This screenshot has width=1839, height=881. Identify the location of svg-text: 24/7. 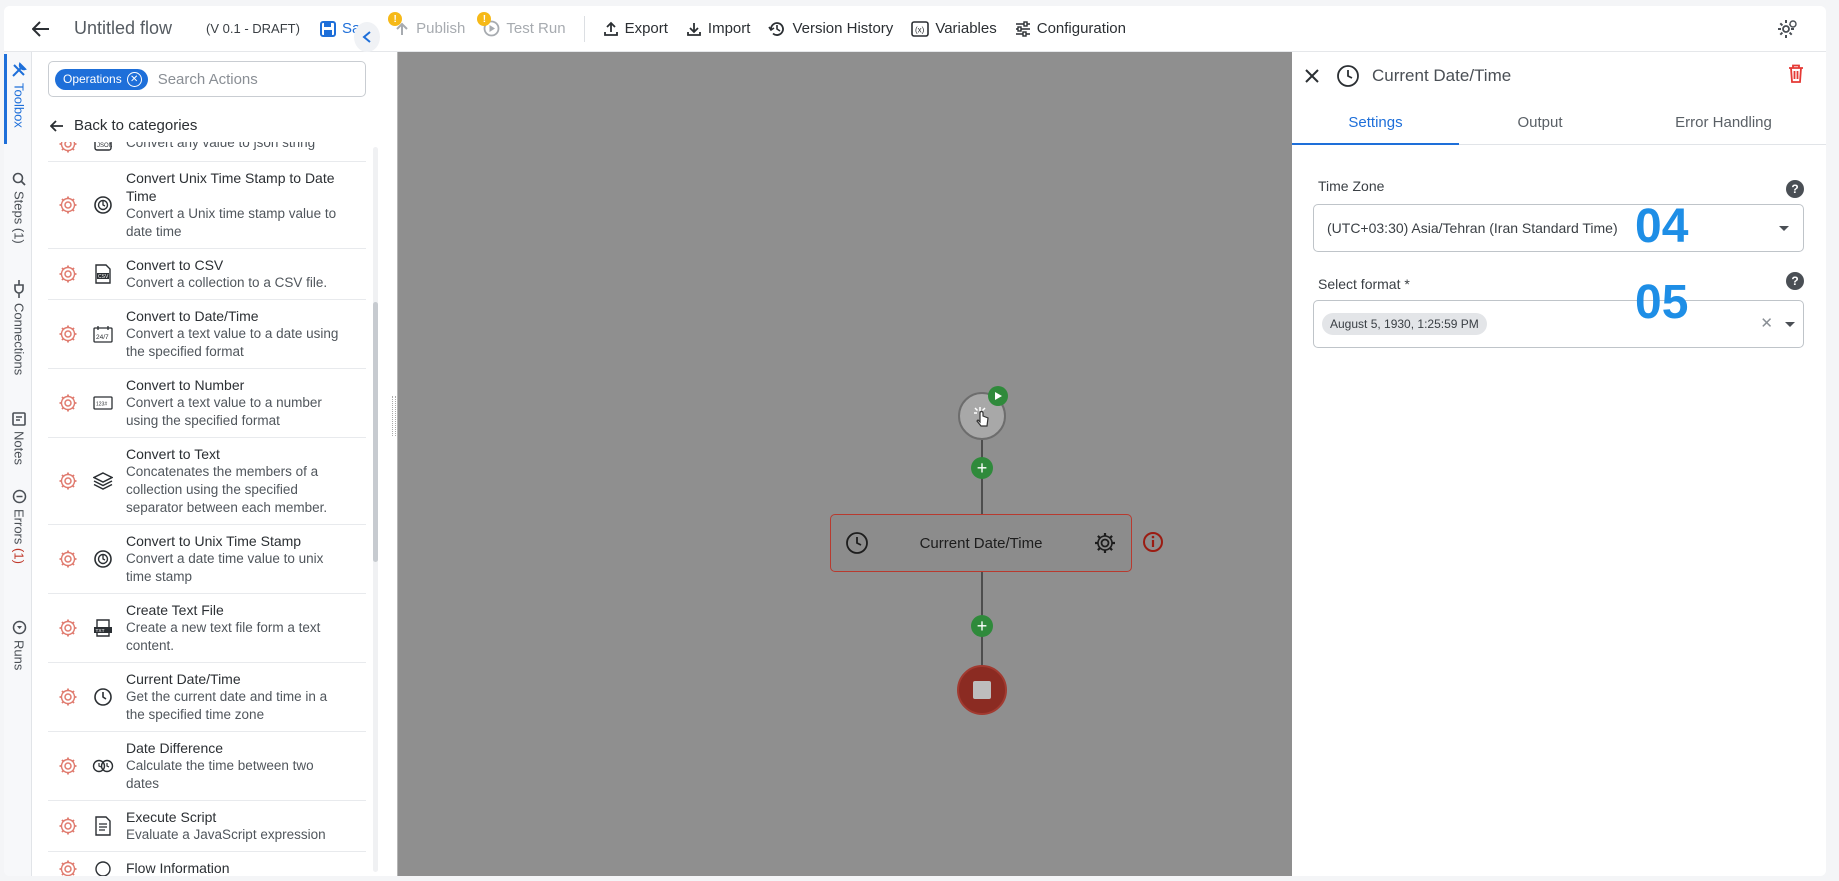
(102, 337).